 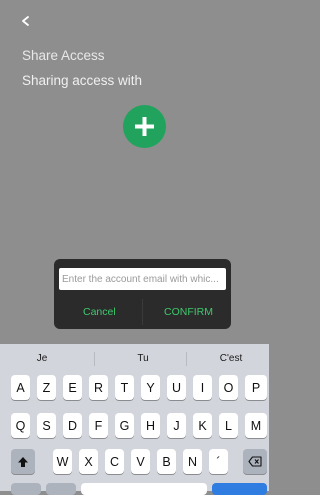 I want to click on chevron-left-icon, so click(x=25, y=21).